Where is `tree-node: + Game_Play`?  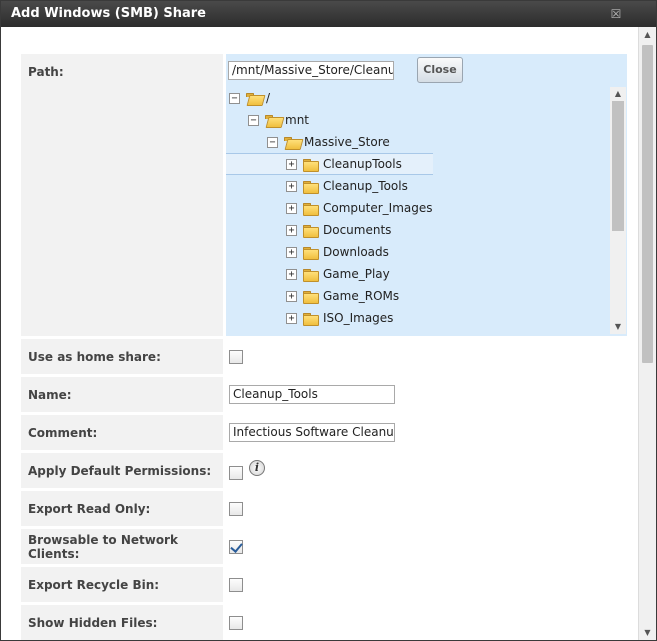
tree-node: + Game_Play is located at coordinates (338, 274).